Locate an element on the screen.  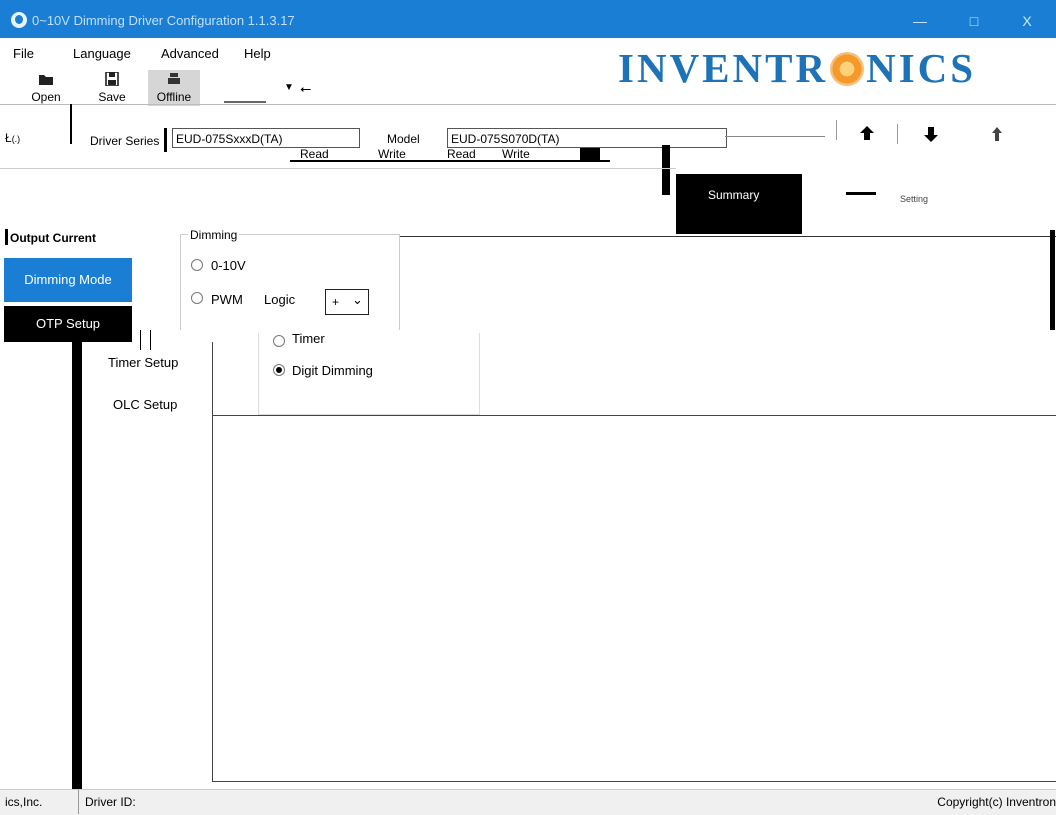
status-bar is located at coordinates (528, 802).